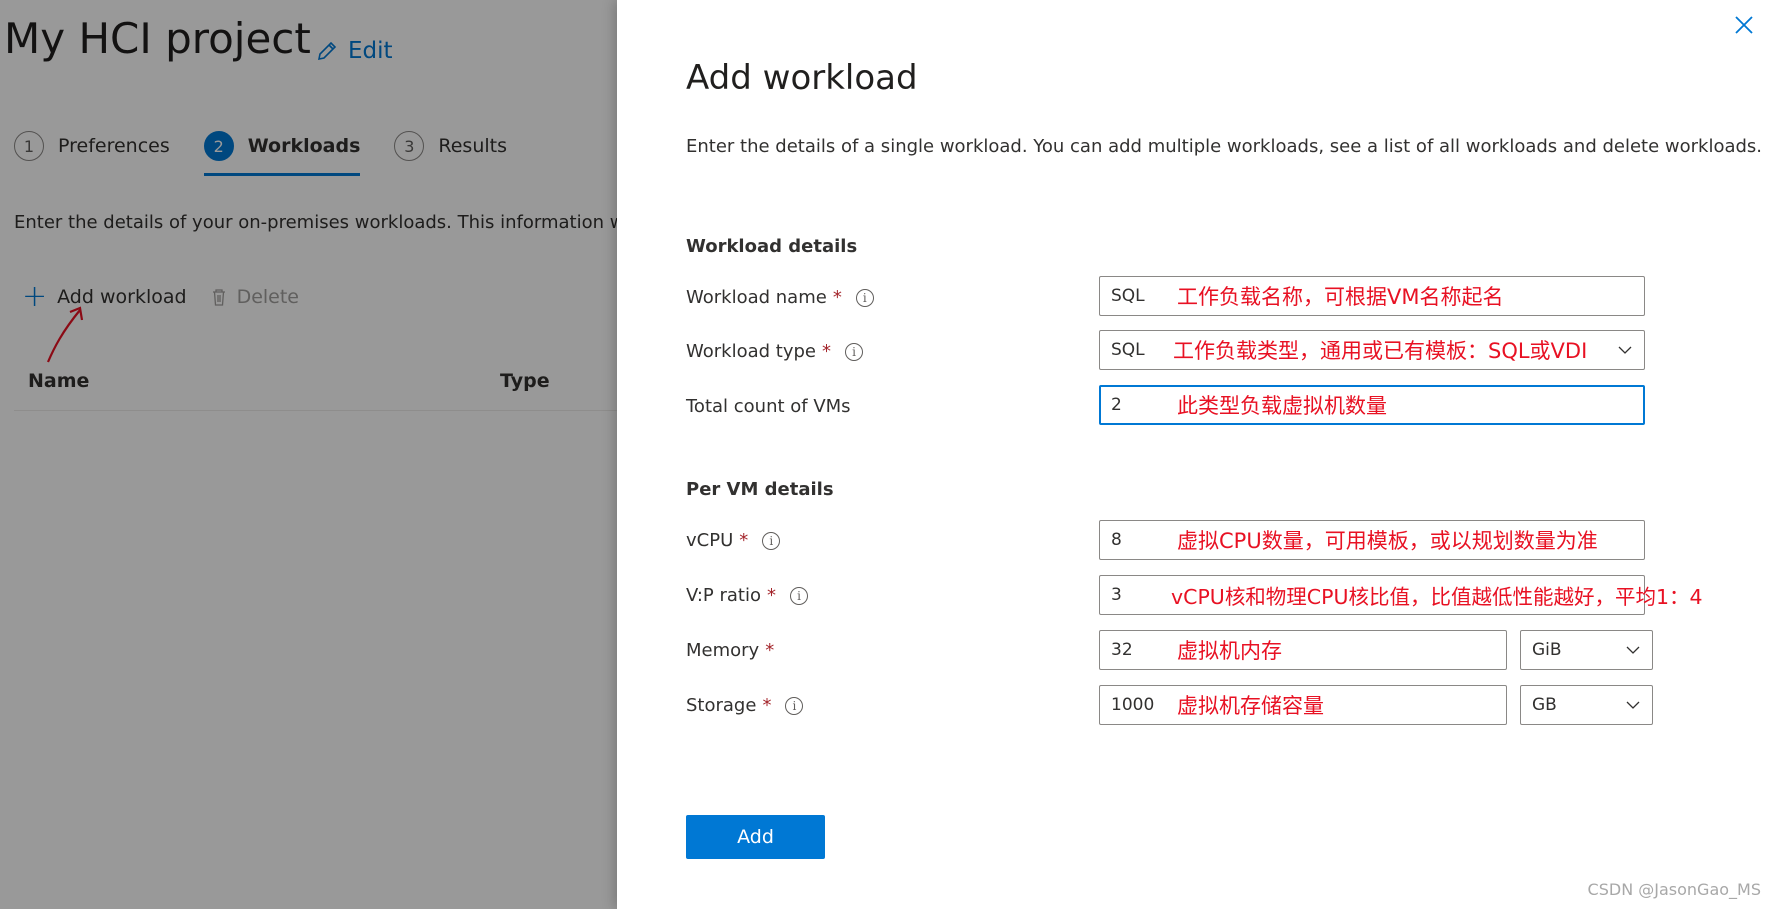 The height and width of the screenshot is (909, 1777). Describe the element at coordinates (1547, 650) in the screenshot. I see `memory-unit-value: GiB` at that location.